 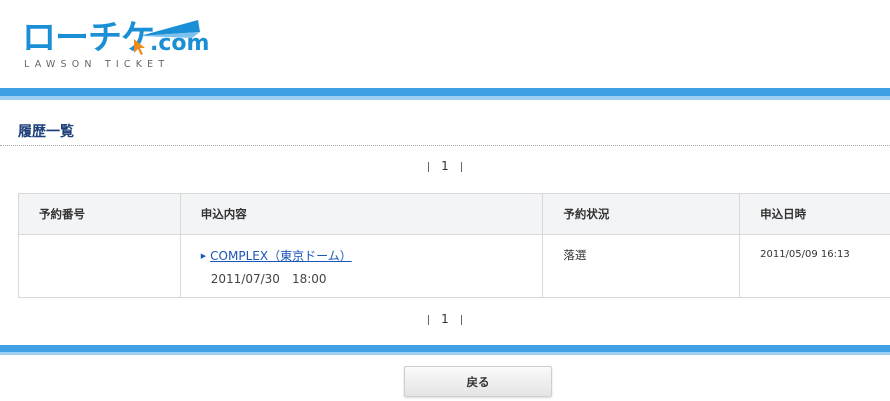 I want to click on pagination-bottom: 1, so click(x=445, y=319).